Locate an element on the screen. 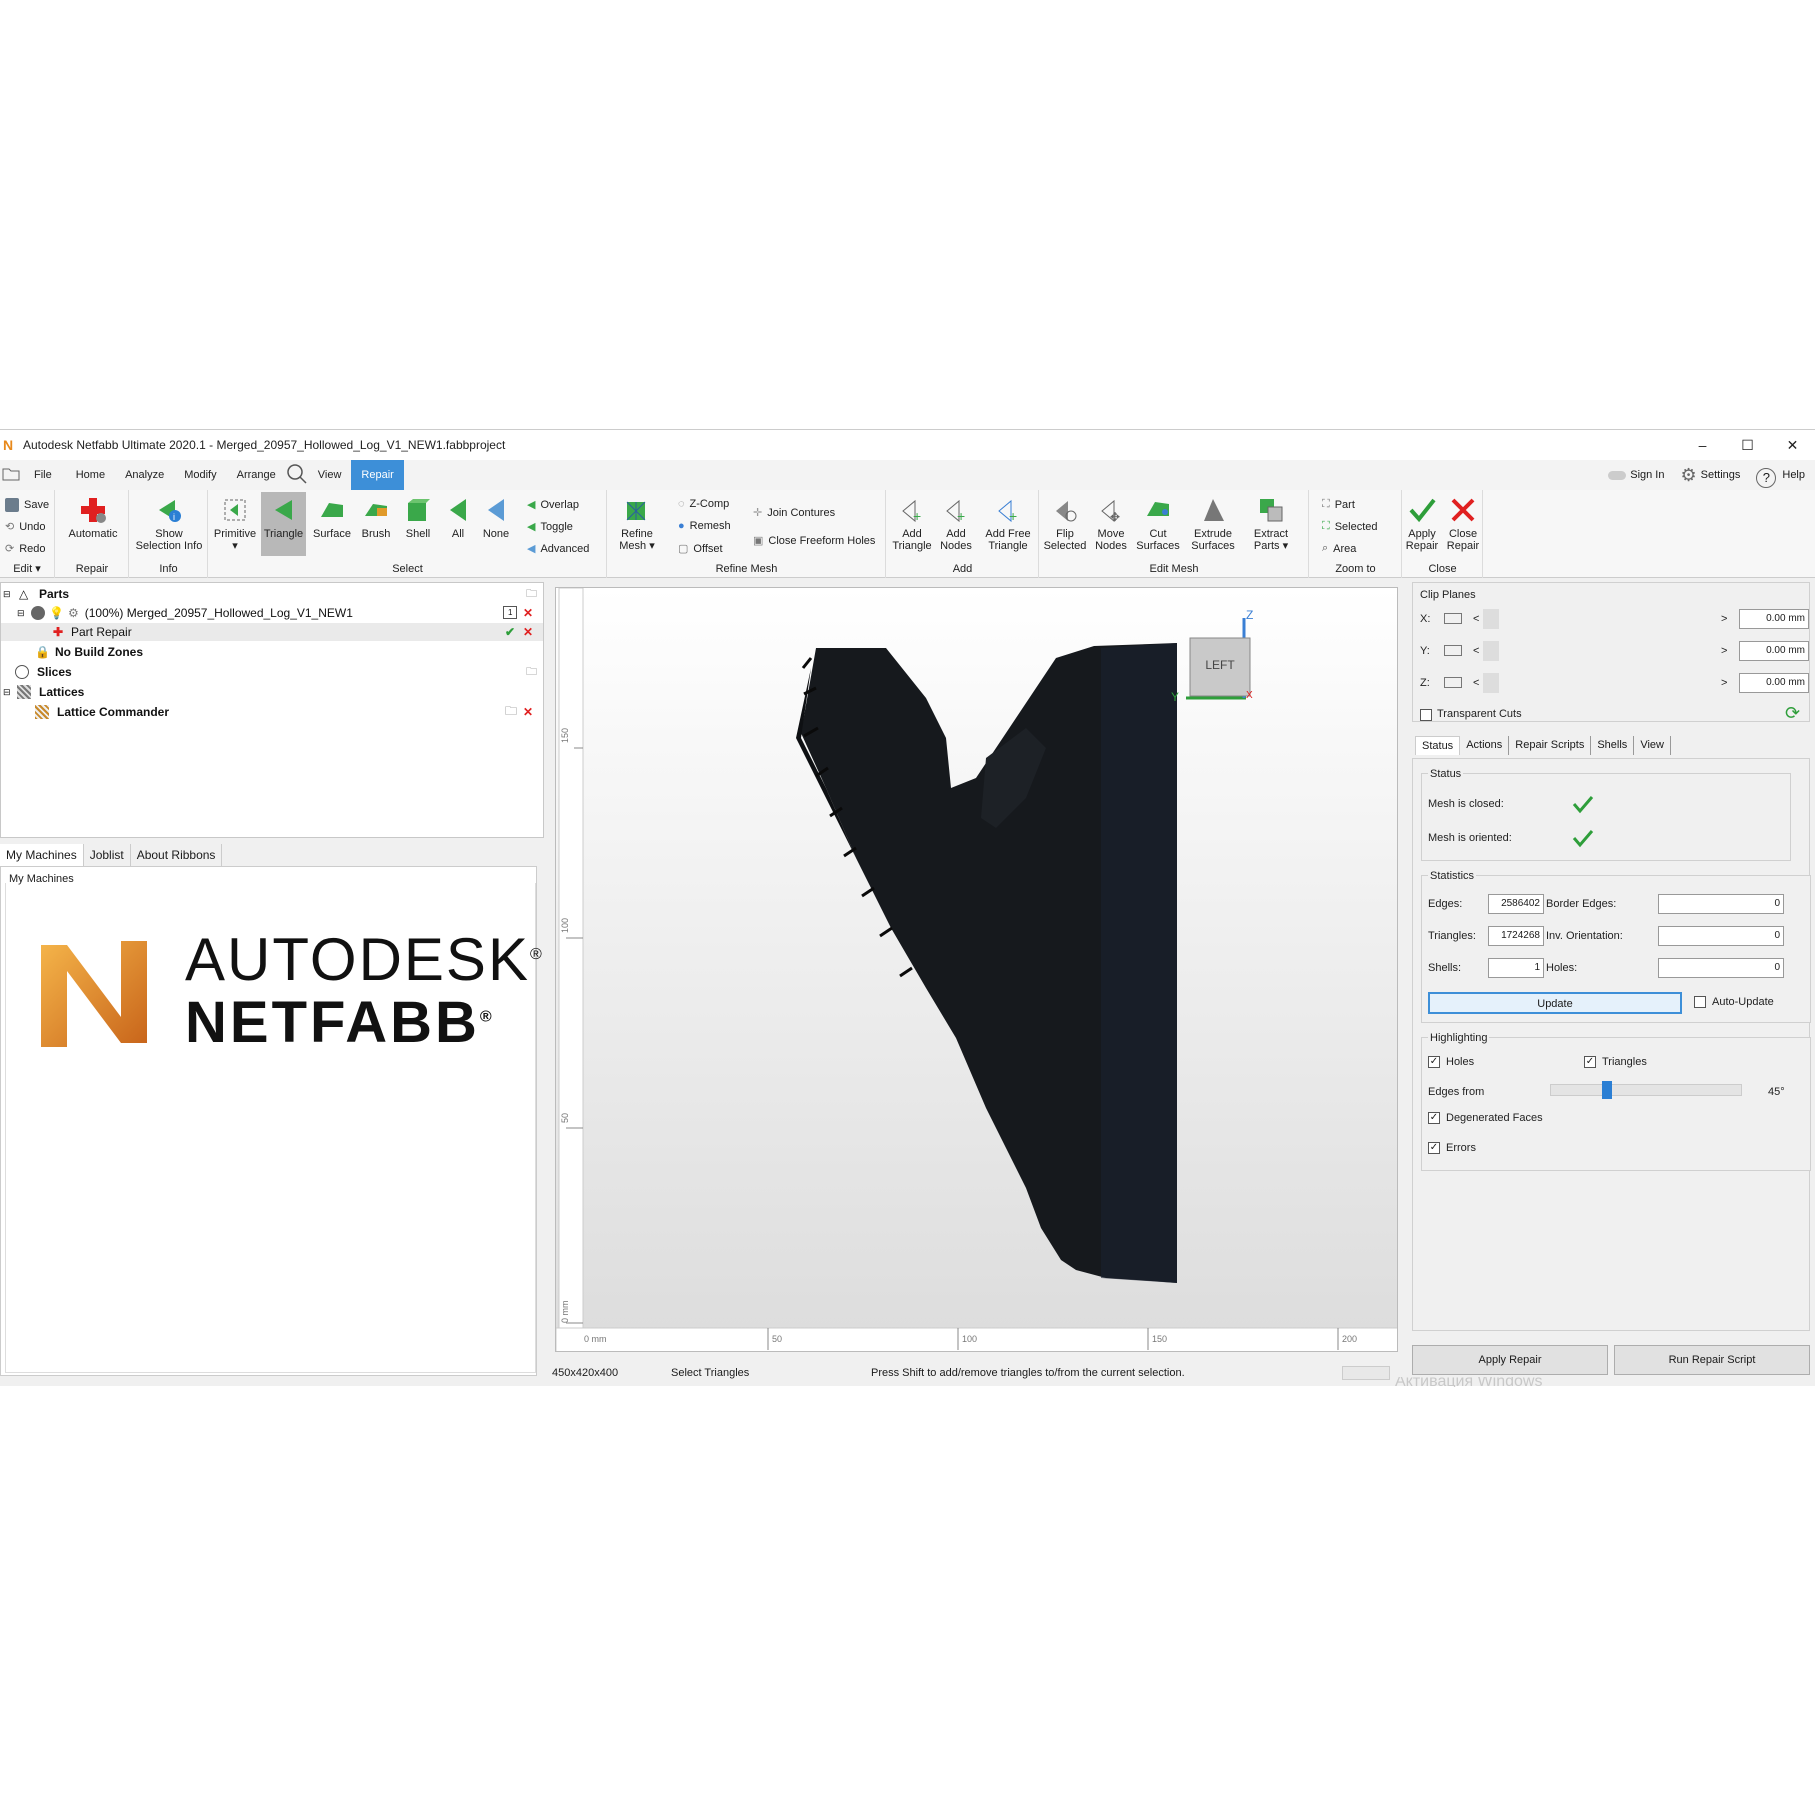  maximize-button: ☐ is located at coordinates (1747, 445).